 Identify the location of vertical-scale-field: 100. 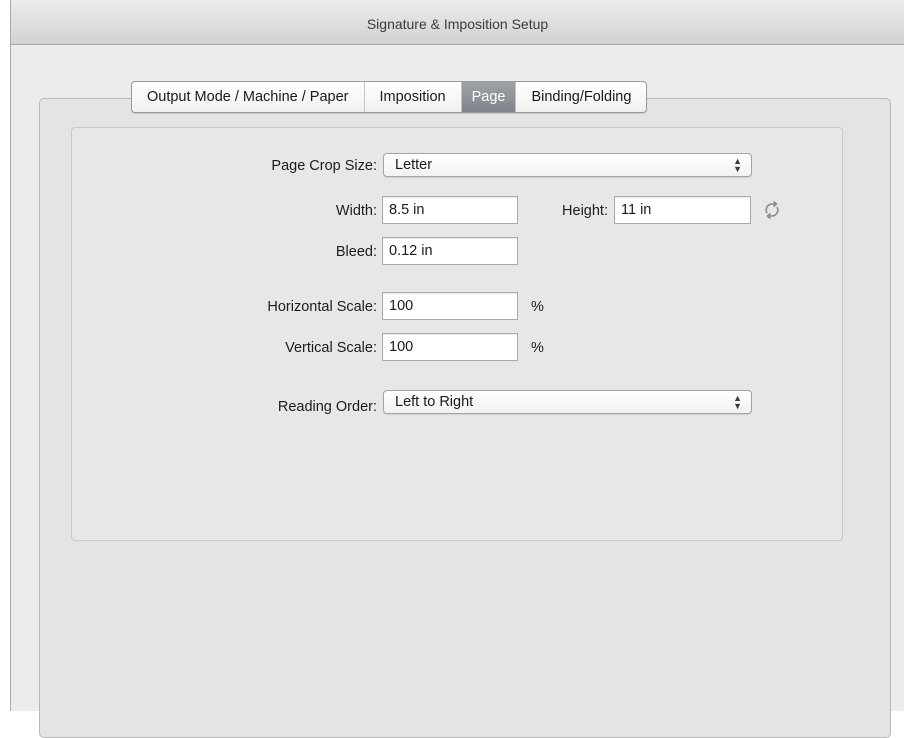
(450, 347).